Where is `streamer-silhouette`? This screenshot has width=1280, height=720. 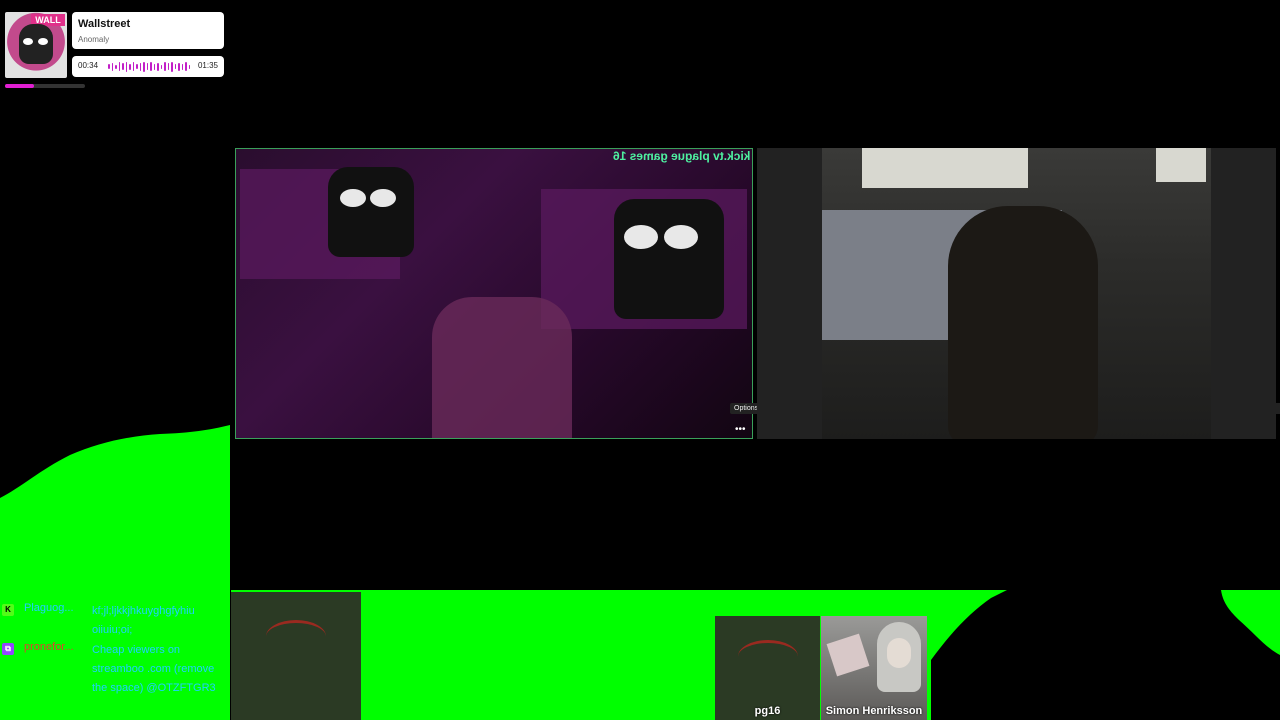 streamer-silhouette is located at coordinates (502, 367).